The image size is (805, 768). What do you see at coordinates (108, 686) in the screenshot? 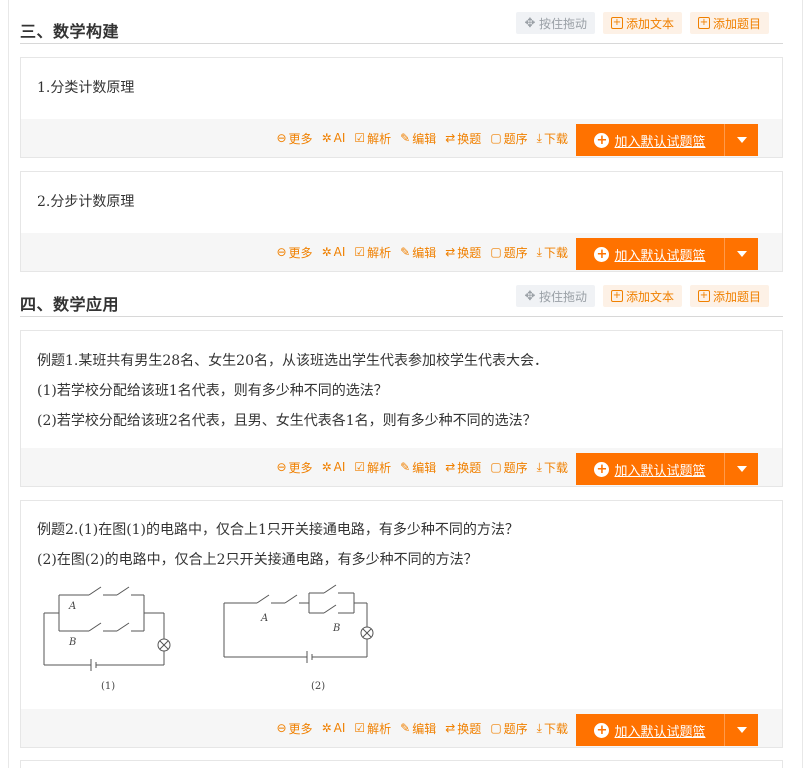
I see `figure-caption: (1)` at bounding box center [108, 686].